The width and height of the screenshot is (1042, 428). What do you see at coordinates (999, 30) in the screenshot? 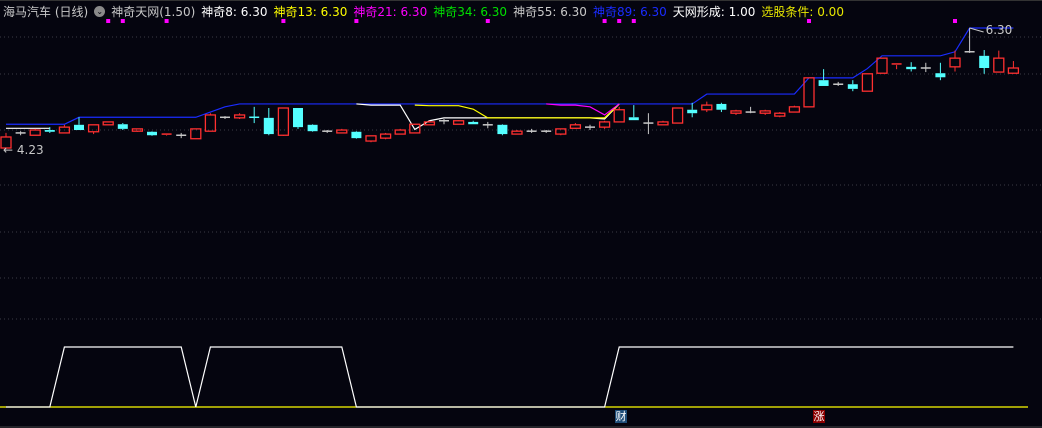
I see `high-label: 6.30` at bounding box center [999, 30].